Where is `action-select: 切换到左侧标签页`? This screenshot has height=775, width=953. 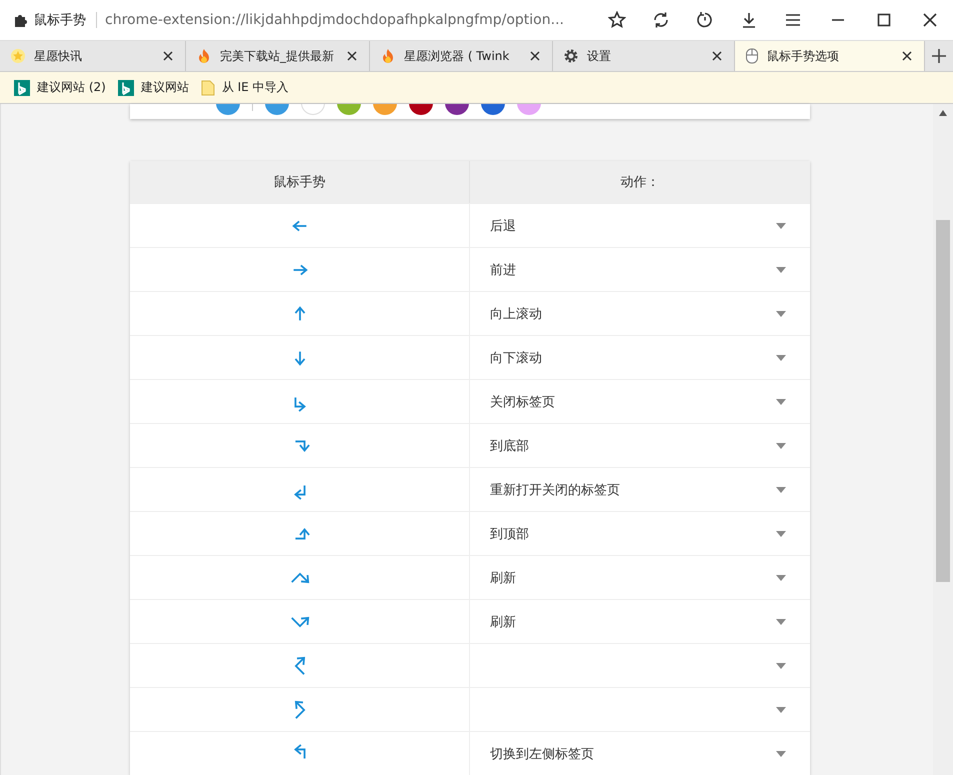
action-select: 切换到左侧标签页 is located at coordinates (640, 753).